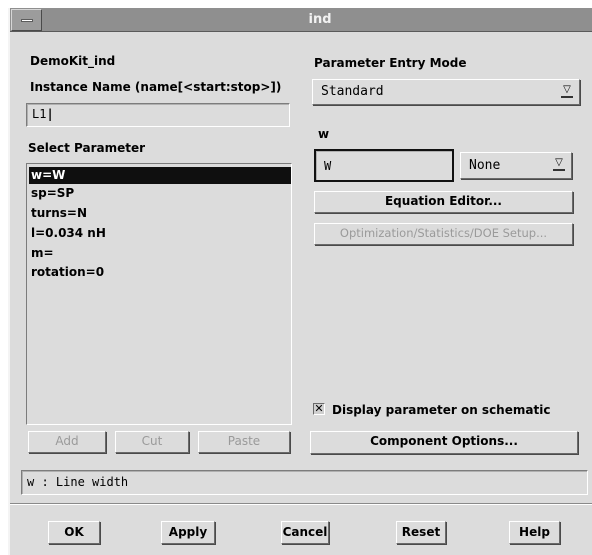 The image size is (592, 555). What do you see at coordinates (485, 165) in the screenshot?
I see `unit-value: None` at bounding box center [485, 165].